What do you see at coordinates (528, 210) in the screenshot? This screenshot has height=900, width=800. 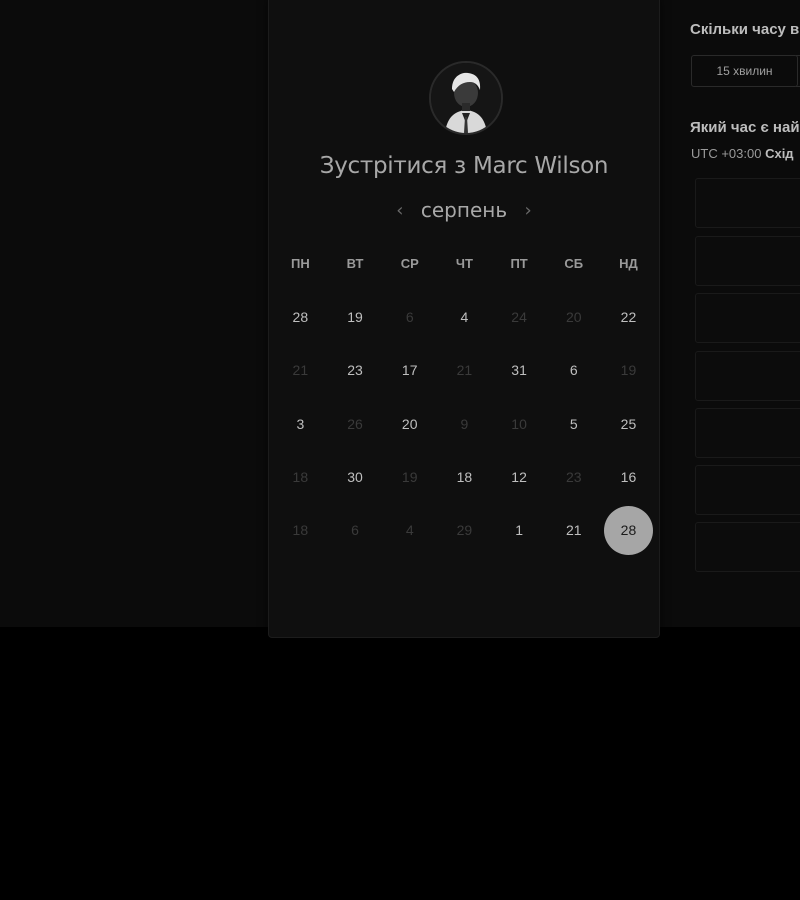 I see `chevron-right-icon: ›` at bounding box center [528, 210].